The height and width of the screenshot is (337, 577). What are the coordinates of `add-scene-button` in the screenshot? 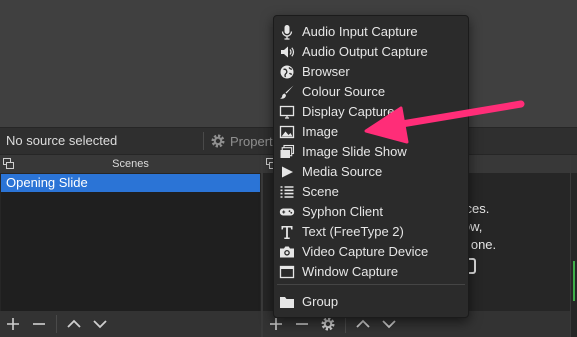 It's located at (13, 324).